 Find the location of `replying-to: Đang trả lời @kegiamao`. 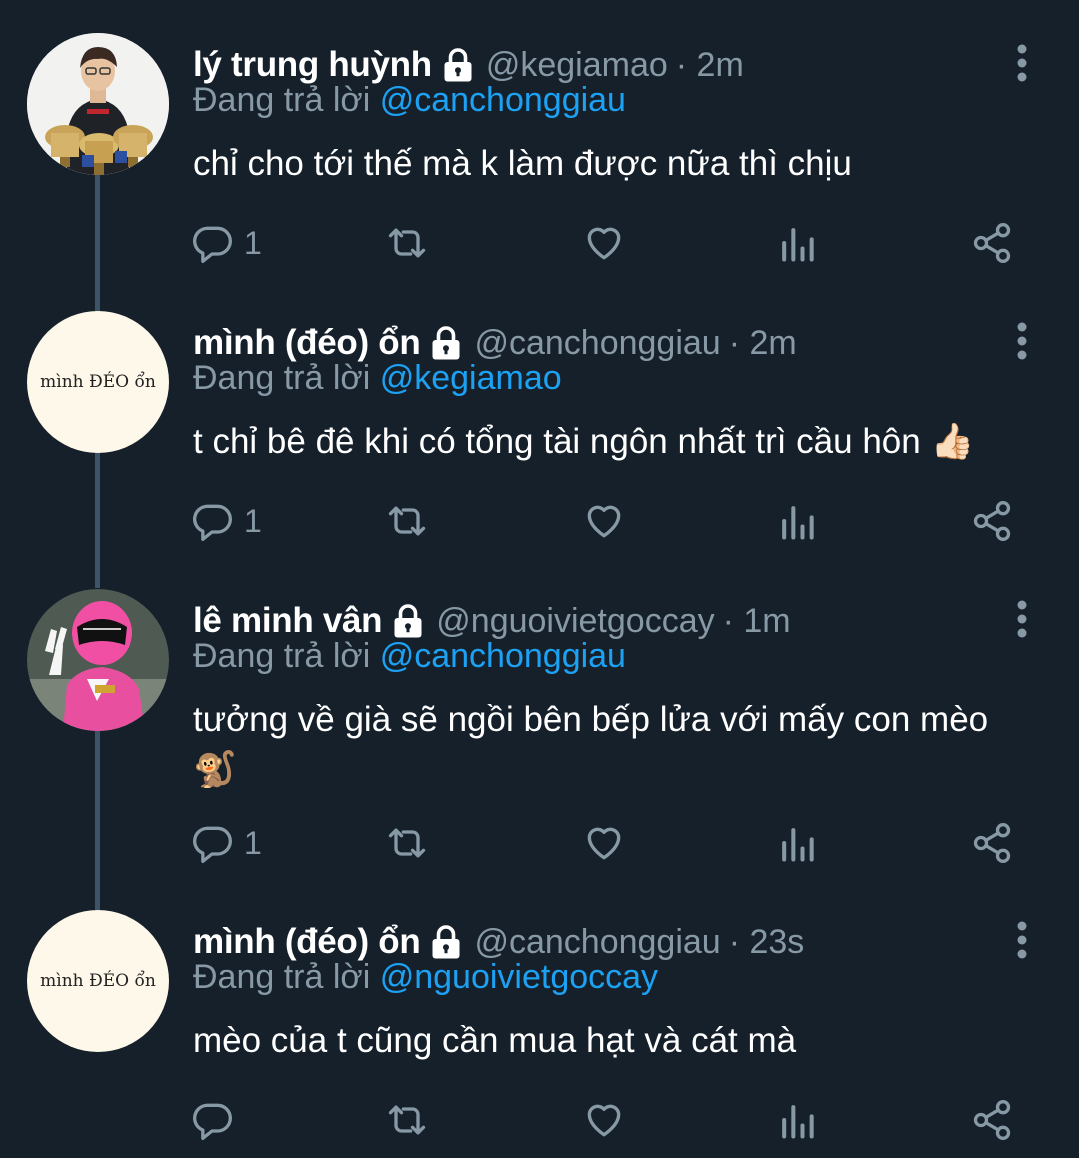

replying-to: Đang trả lời @kegiamao is located at coordinates (377, 378).